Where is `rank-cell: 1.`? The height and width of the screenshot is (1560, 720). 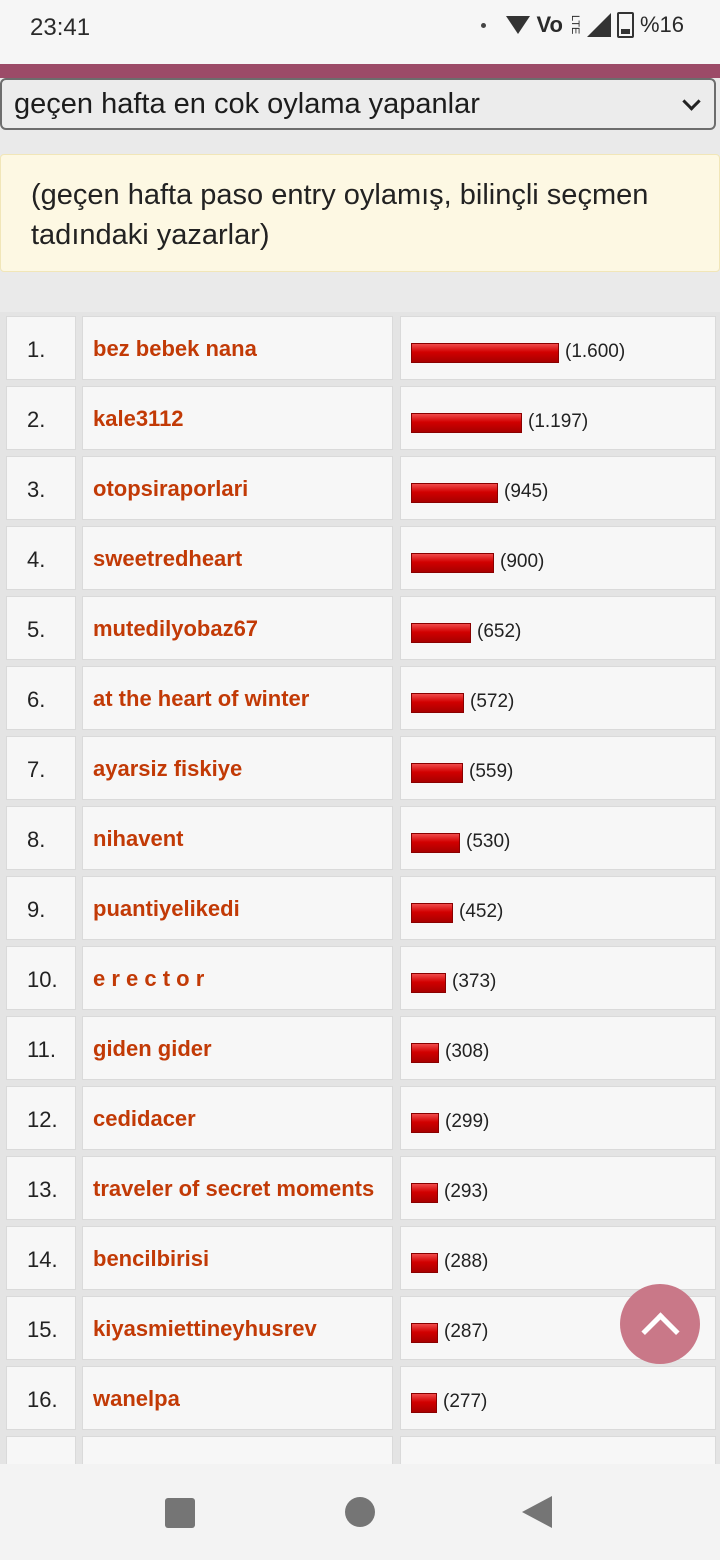
rank-cell: 1. is located at coordinates (41, 348).